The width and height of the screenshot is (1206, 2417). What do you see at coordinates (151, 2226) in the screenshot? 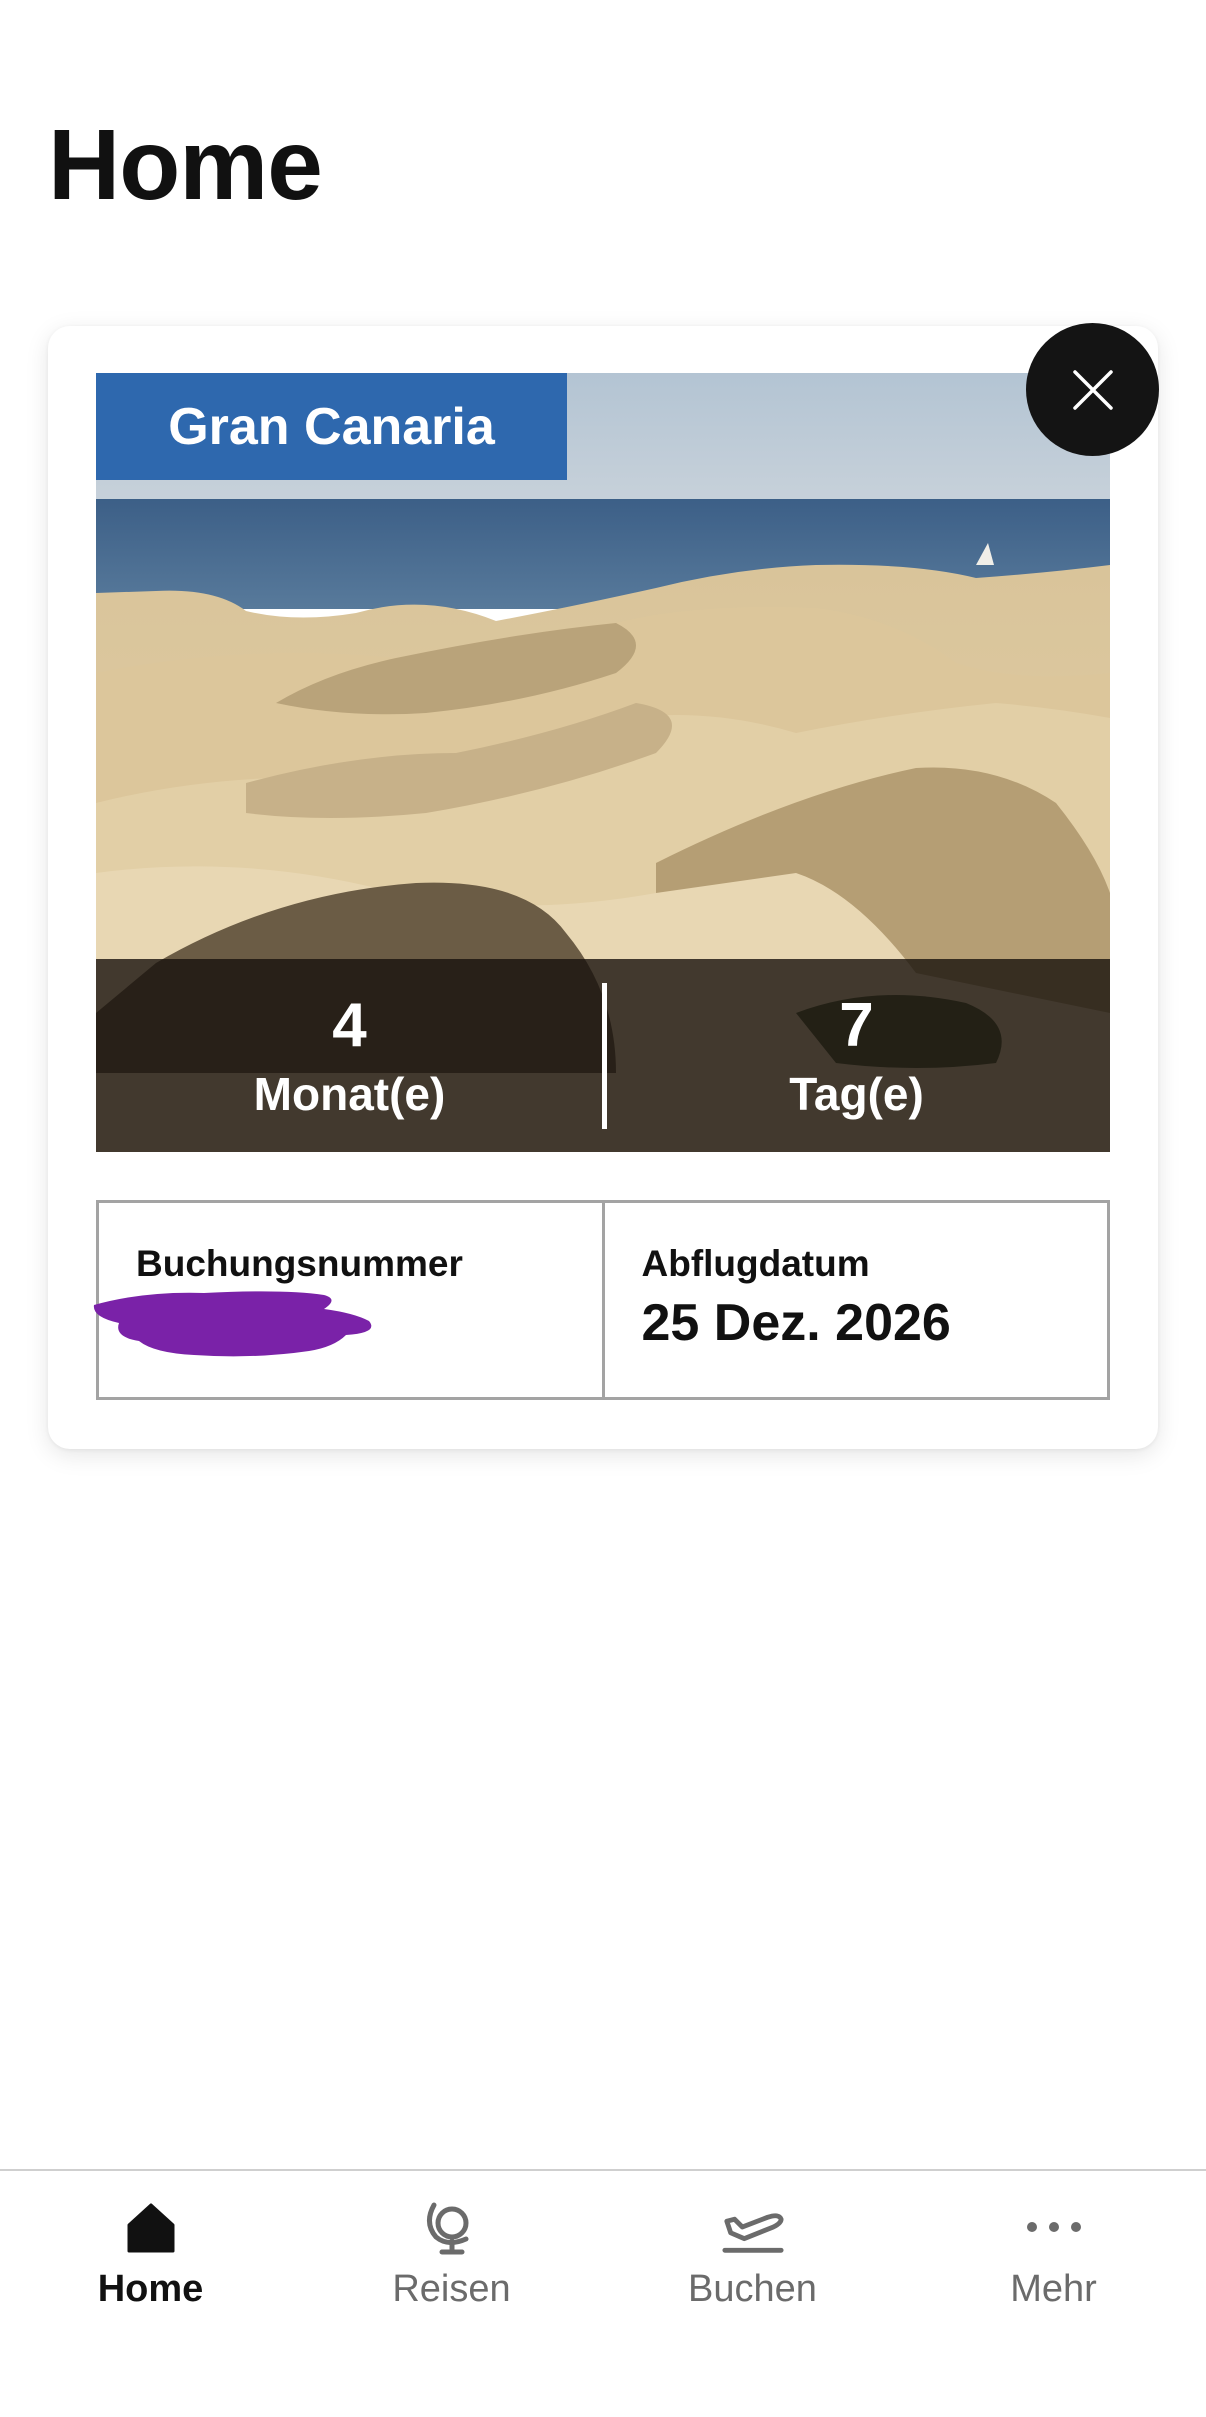
I see `home-icon` at bounding box center [151, 2226].